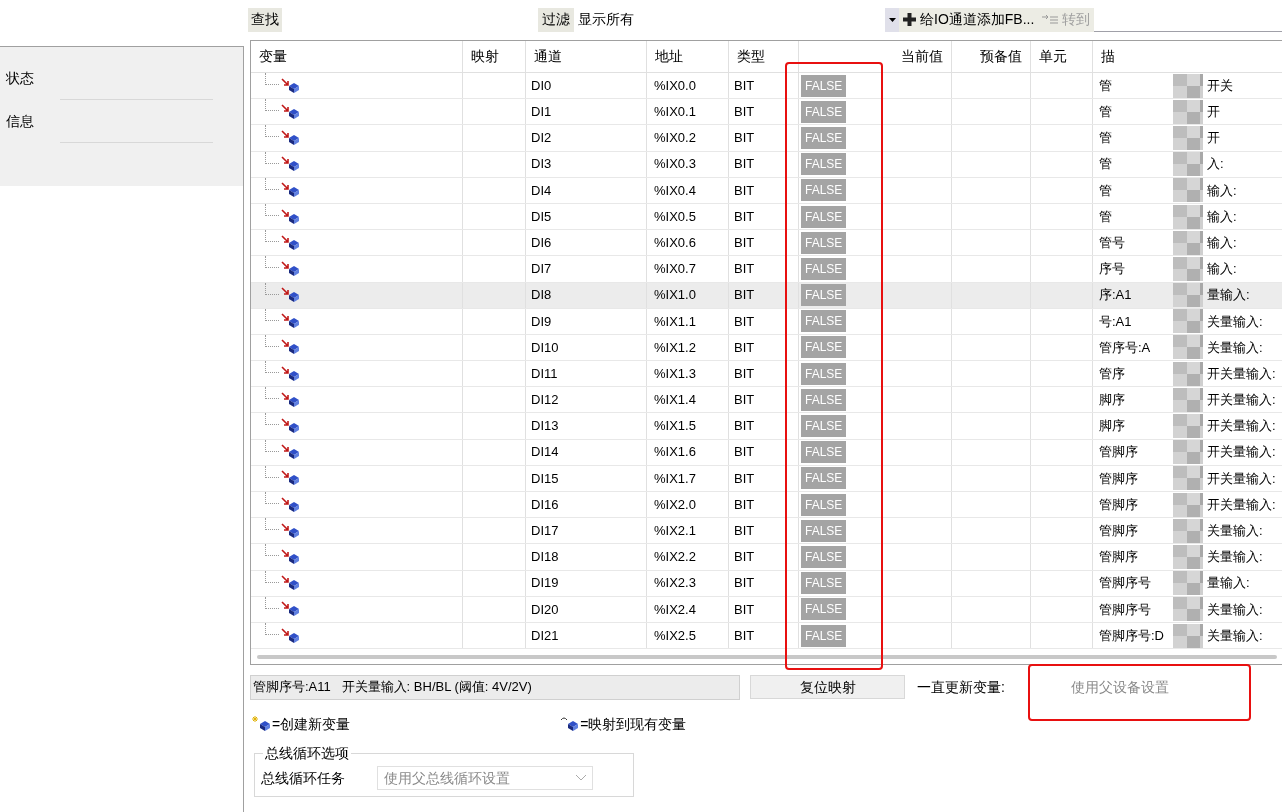 This screenshot has width=1282, height=812. What do you see at coordinates (495, 687) in the screenshot?
I see `description-field: 管脚序号:A11 开关量输入: BH/BL (阈值: 4V/2V)` at bounding box center [495, 687].